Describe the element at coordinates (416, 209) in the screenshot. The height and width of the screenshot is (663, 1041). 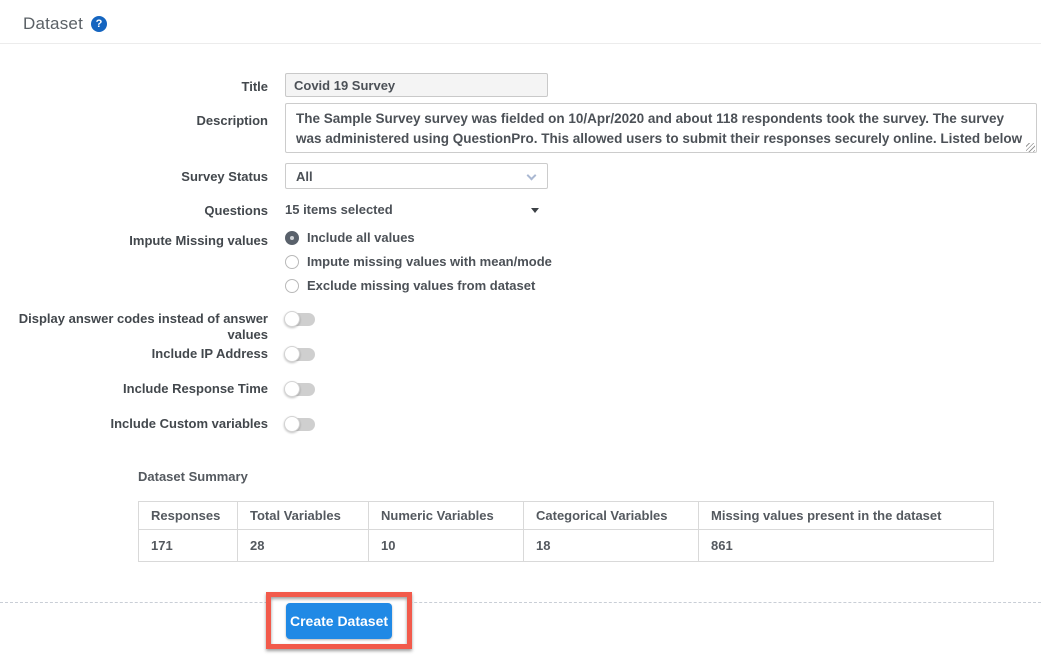
I see `questions-multiselect: 15 items selected` at that location.